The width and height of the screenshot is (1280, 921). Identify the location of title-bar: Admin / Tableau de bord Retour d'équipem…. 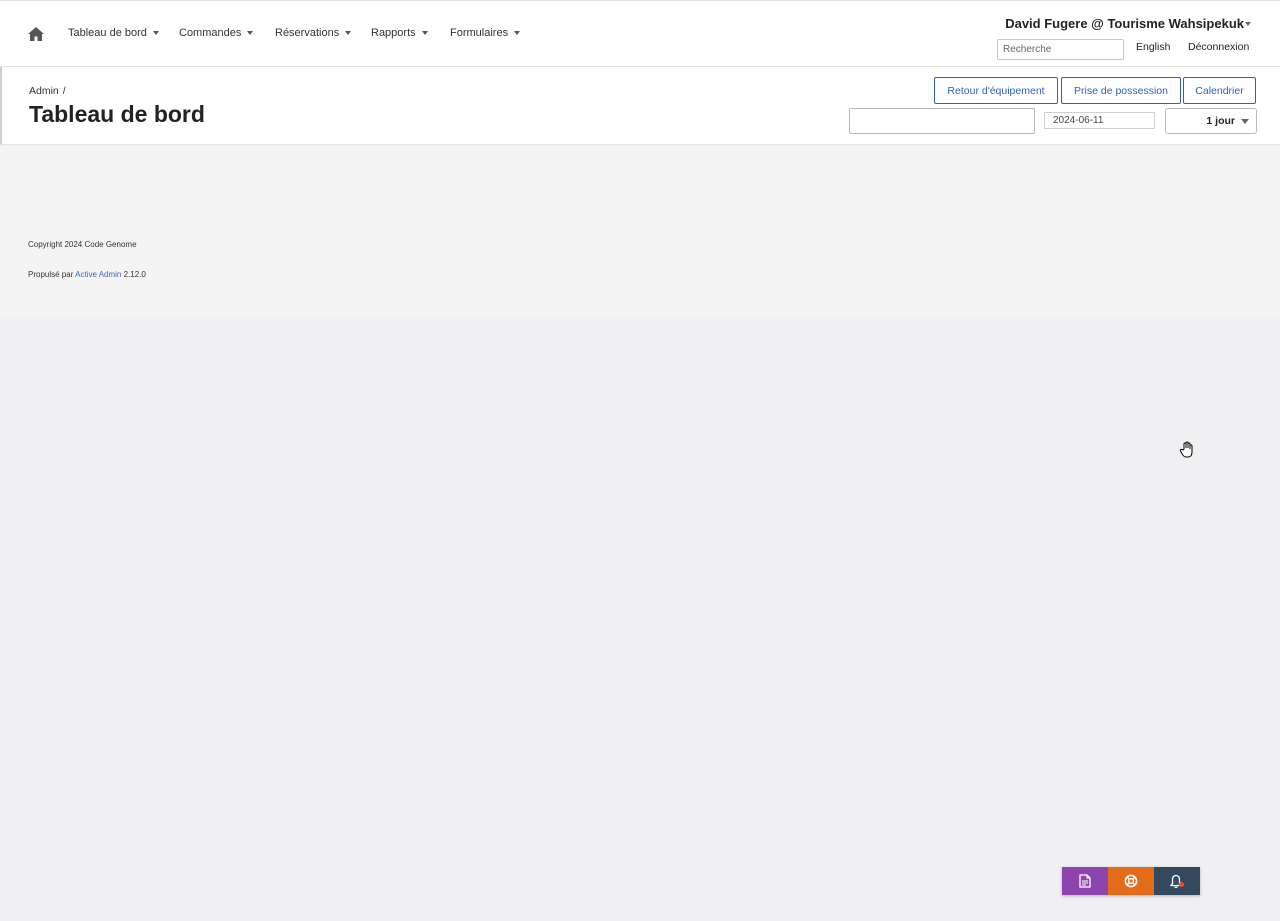
(640, 106).